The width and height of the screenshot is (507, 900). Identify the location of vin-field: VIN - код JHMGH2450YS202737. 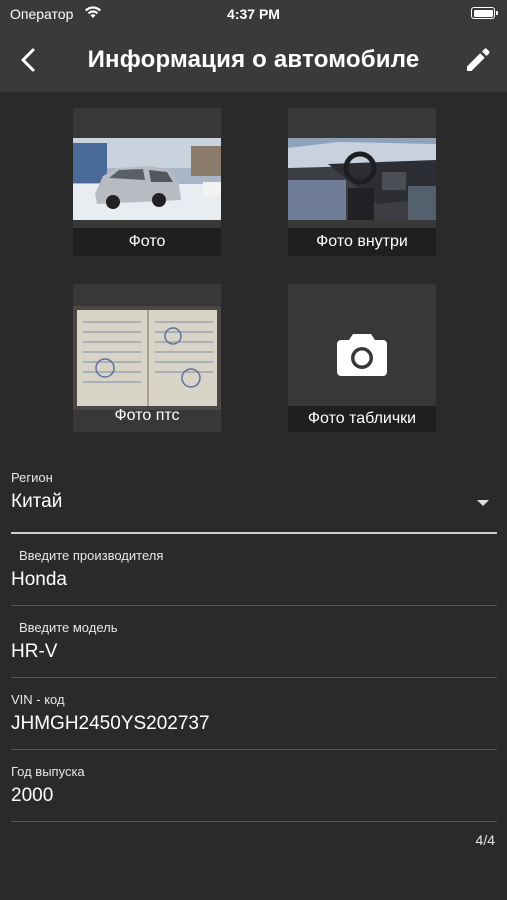
(254, 722).